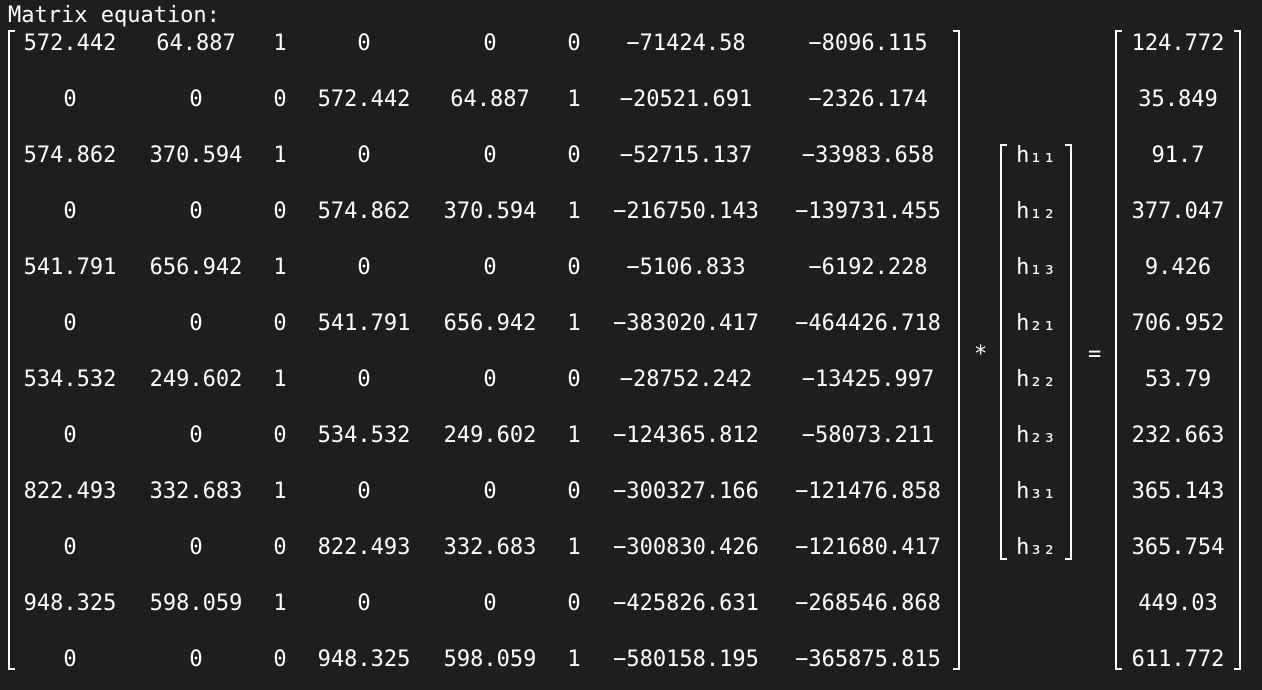  What do you see at coordinates (868, 547) in the screenshot?
I see `matrix-a-cell: −121680.417` at bounding box center [868, 547].